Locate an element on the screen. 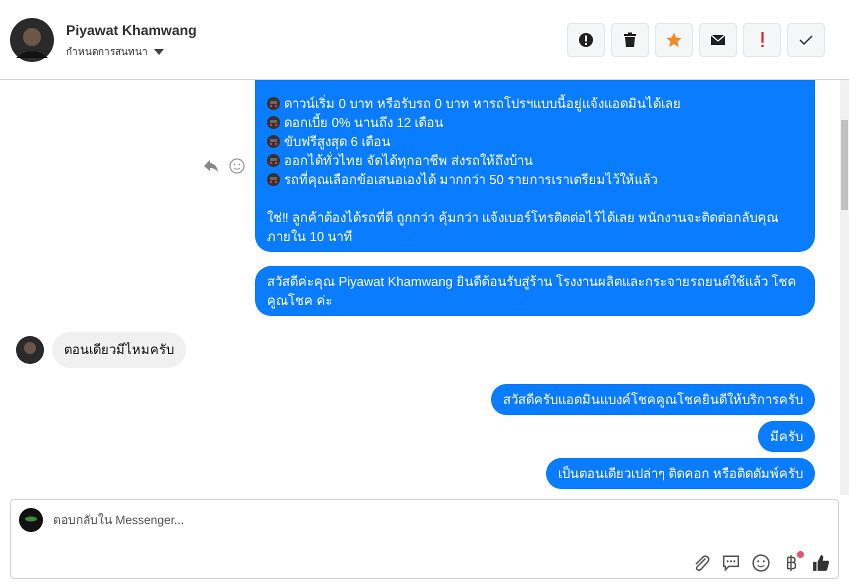 The width and height of the screenshot is (849, 587). trash-button is located at coordinates (630, 39).